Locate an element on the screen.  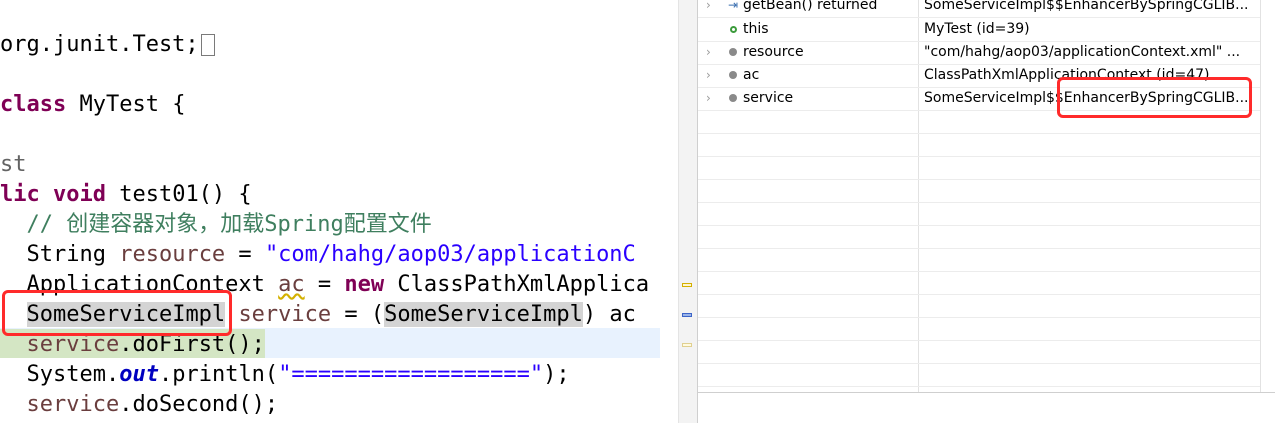
code-line-class-decl: class MyTest { is located at coordinates (92, 105).